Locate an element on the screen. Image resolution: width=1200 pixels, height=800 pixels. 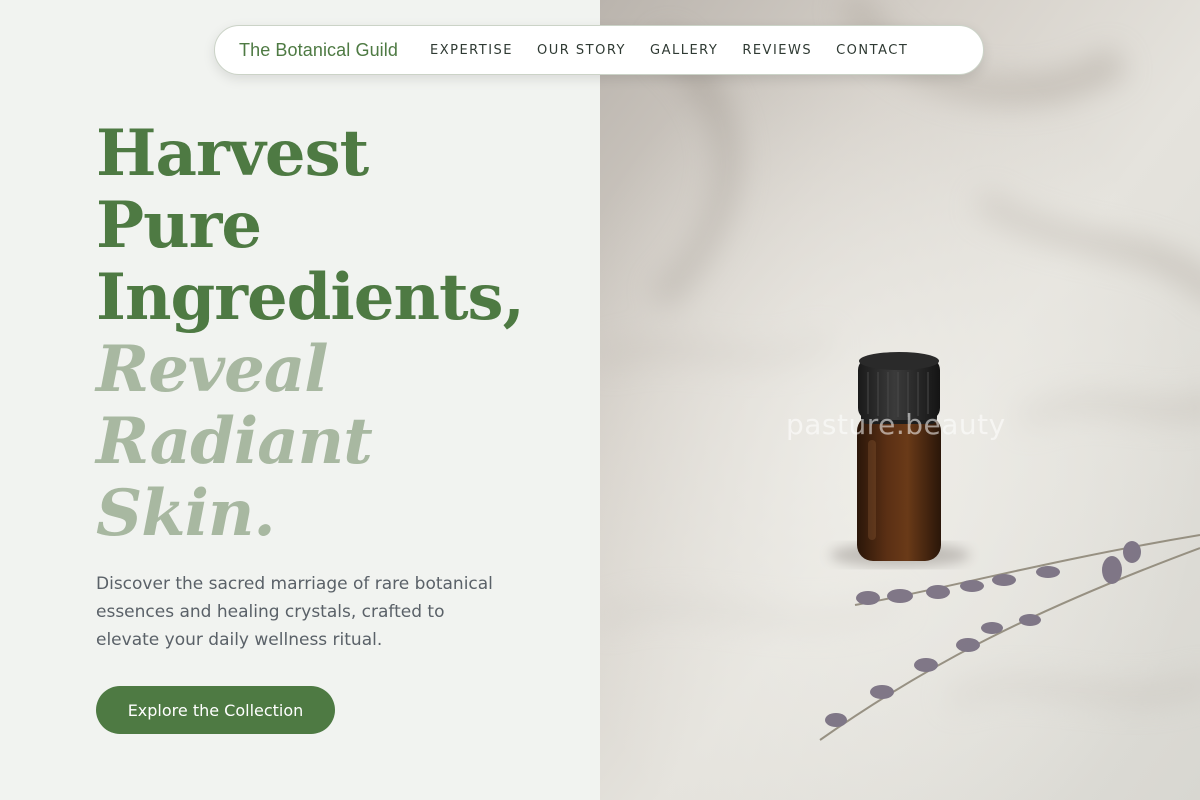
nav-link-reviews: REVIEWS is located at coordinates (777, 50).